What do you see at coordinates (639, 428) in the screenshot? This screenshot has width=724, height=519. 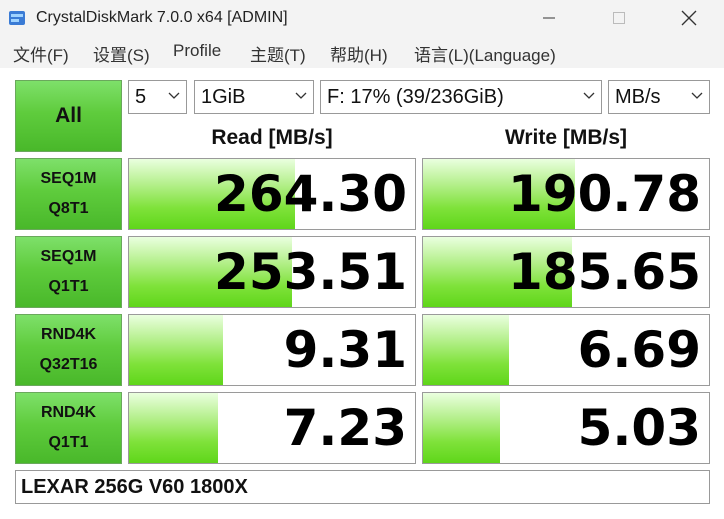 I see `write-value: 5.03` at bounding box center [639, 428].